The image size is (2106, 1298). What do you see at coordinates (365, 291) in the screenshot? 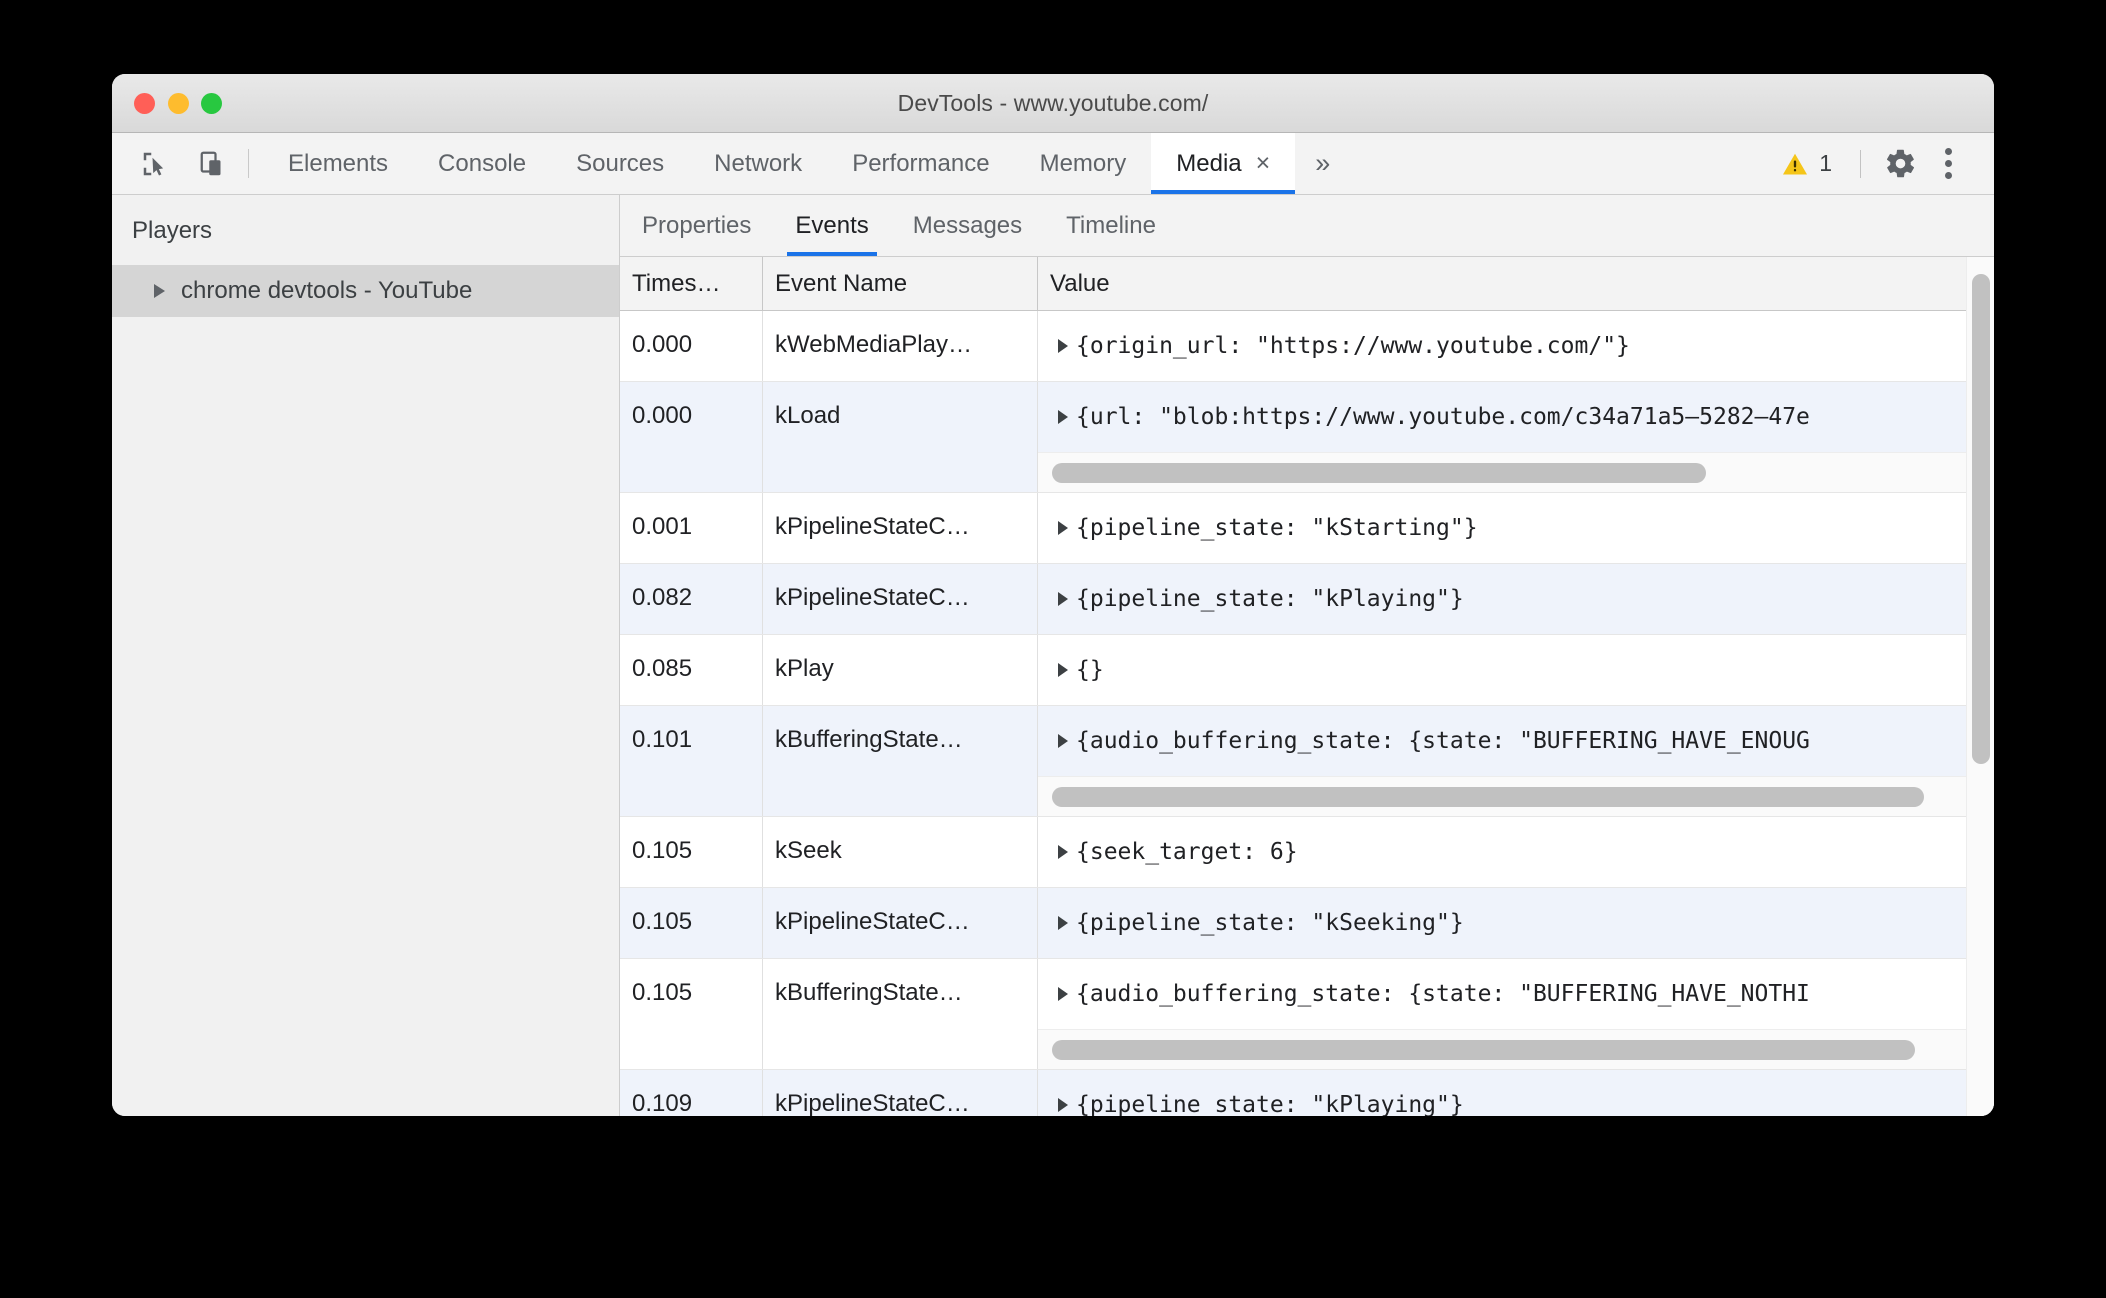
I see `sidebar-item-chrome-devtools-youtube: chrome devtools - YouTube` at bounding box center [365, 291].